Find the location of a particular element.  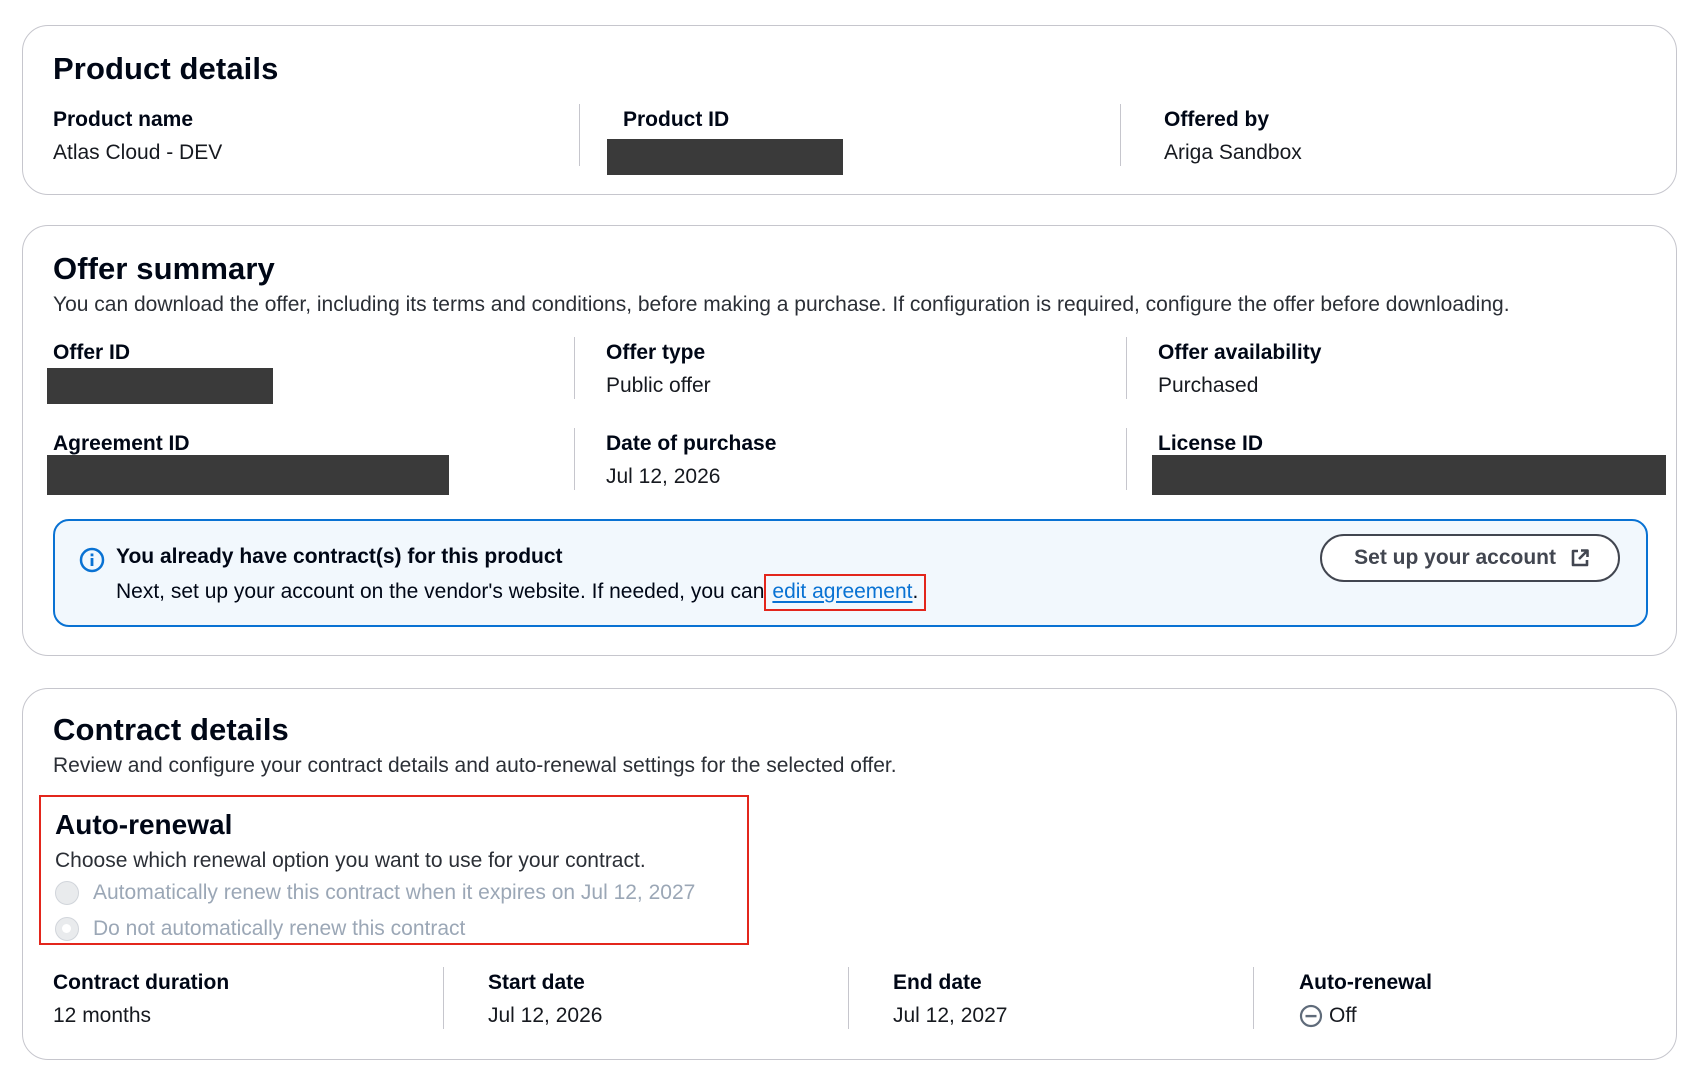

offer-availability-value: Purchased is located at coordinates (1208, 385).